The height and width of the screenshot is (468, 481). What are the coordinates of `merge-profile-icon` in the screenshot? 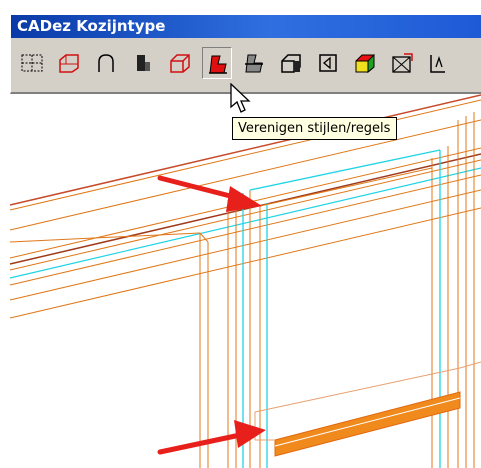 It's located at (254, 63).